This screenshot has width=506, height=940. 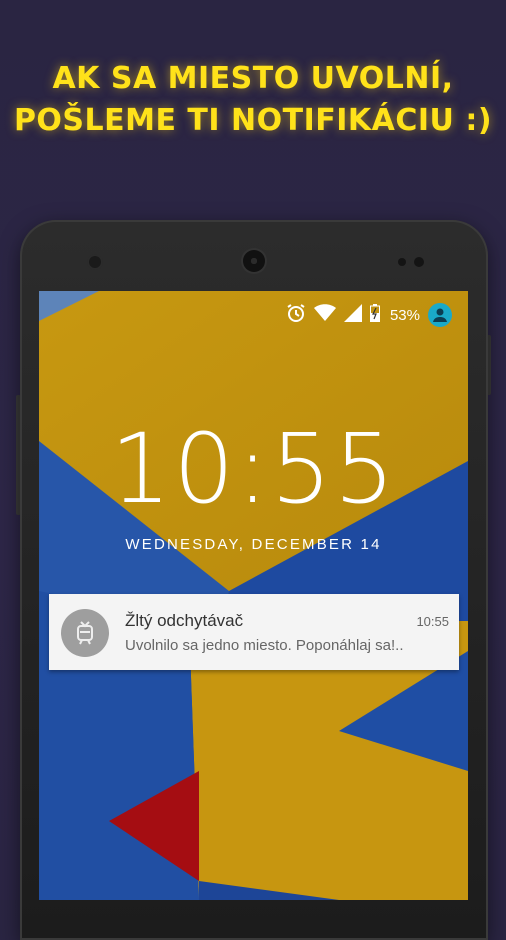 I want to click on notification-time: 10:55, so click(x=432, y=621).